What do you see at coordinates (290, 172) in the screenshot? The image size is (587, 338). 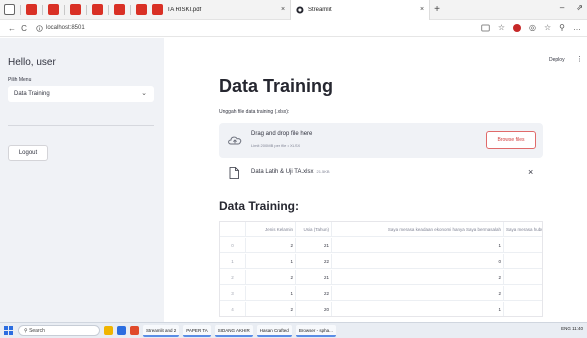 I see `file-name-text: Data Latih & Uji TA.xlsx 21.5KB` at bounding box center [290, 172].